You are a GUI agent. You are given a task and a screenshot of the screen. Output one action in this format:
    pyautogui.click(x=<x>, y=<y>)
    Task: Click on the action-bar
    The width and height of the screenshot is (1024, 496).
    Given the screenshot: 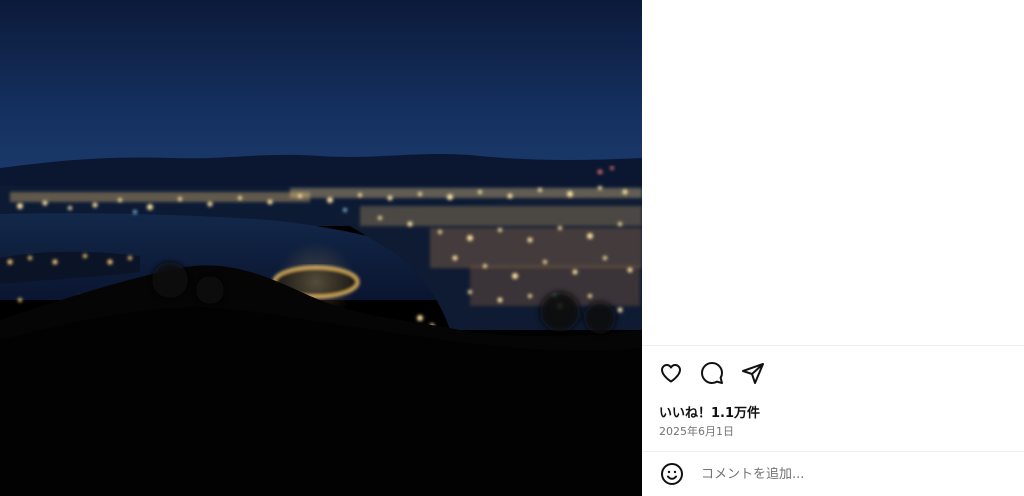 What is the action you would take?
    pyautogui.click(x=712, y=373)
    